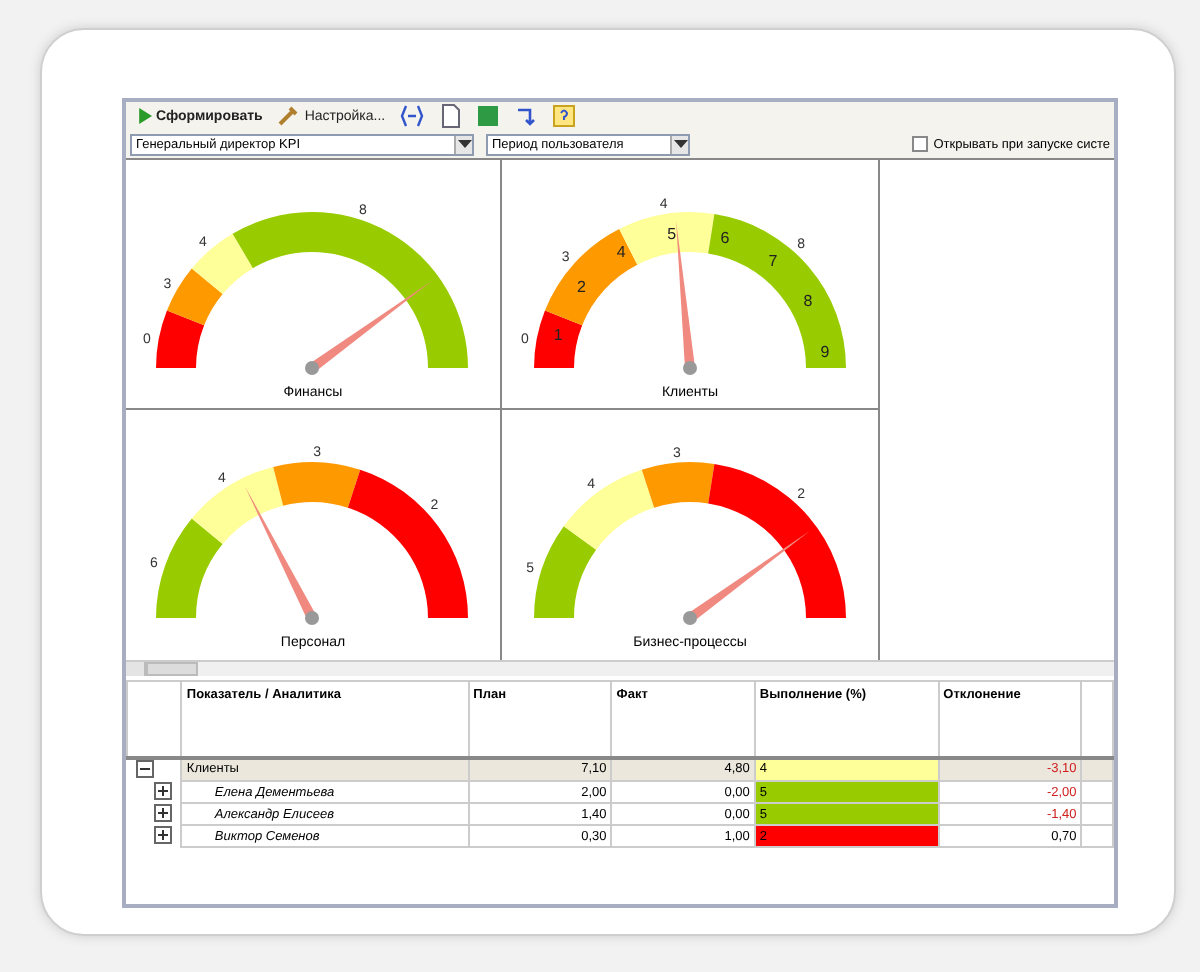 Image resolution: width=1200 pixels, height=972 pixels. I want to click on scale-label: 8, so click(807, 301).